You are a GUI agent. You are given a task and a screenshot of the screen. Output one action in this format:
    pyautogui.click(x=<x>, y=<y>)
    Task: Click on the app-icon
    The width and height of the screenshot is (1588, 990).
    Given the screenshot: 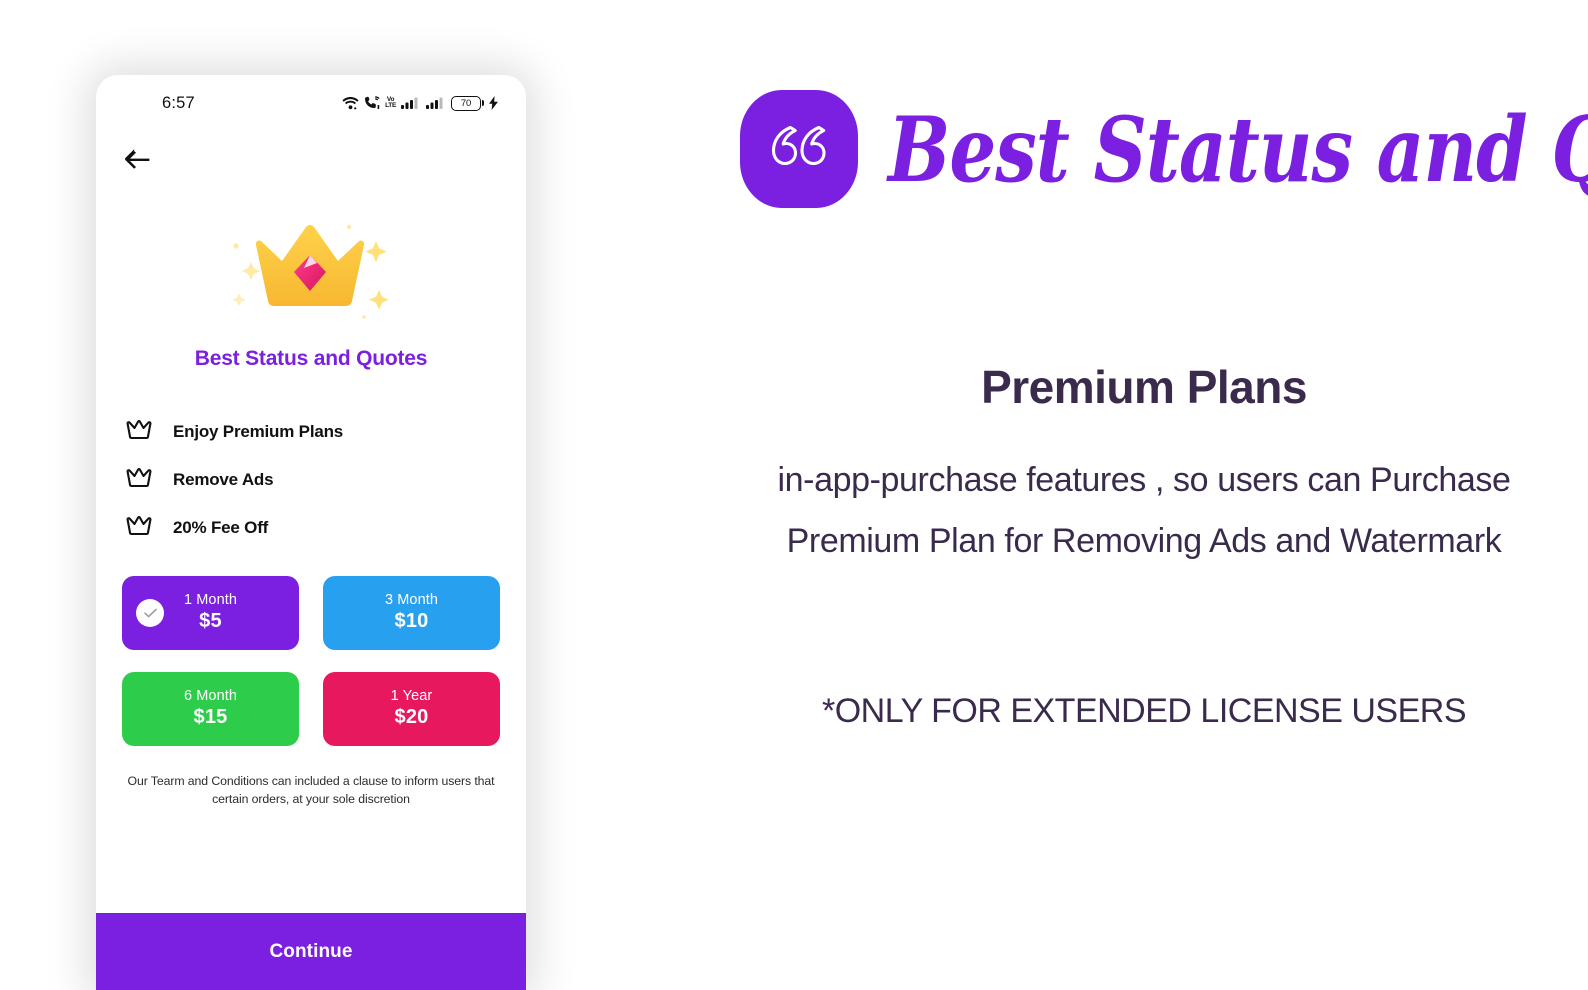 What is the action you would take?
    pyautogui.click(x=799, y=149)
    